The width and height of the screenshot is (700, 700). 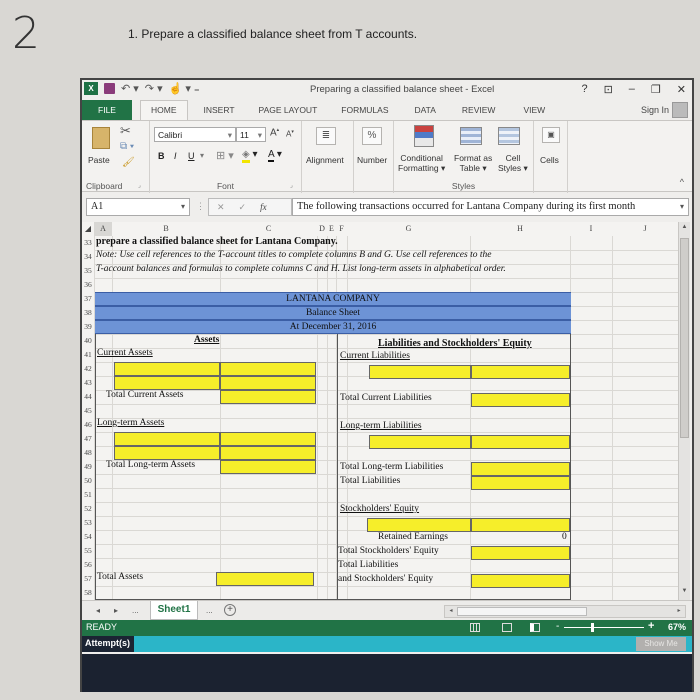 I want to click on zoom-slider, so click(x=604, y=627).